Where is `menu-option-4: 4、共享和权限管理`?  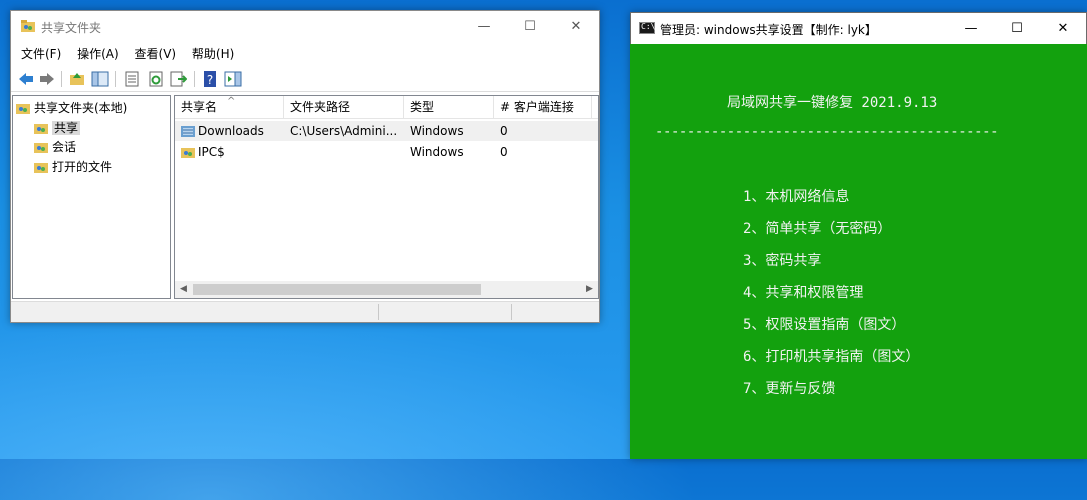 menu-option-4: 4、共享和权限管理 is located at coordinates (803, 293).